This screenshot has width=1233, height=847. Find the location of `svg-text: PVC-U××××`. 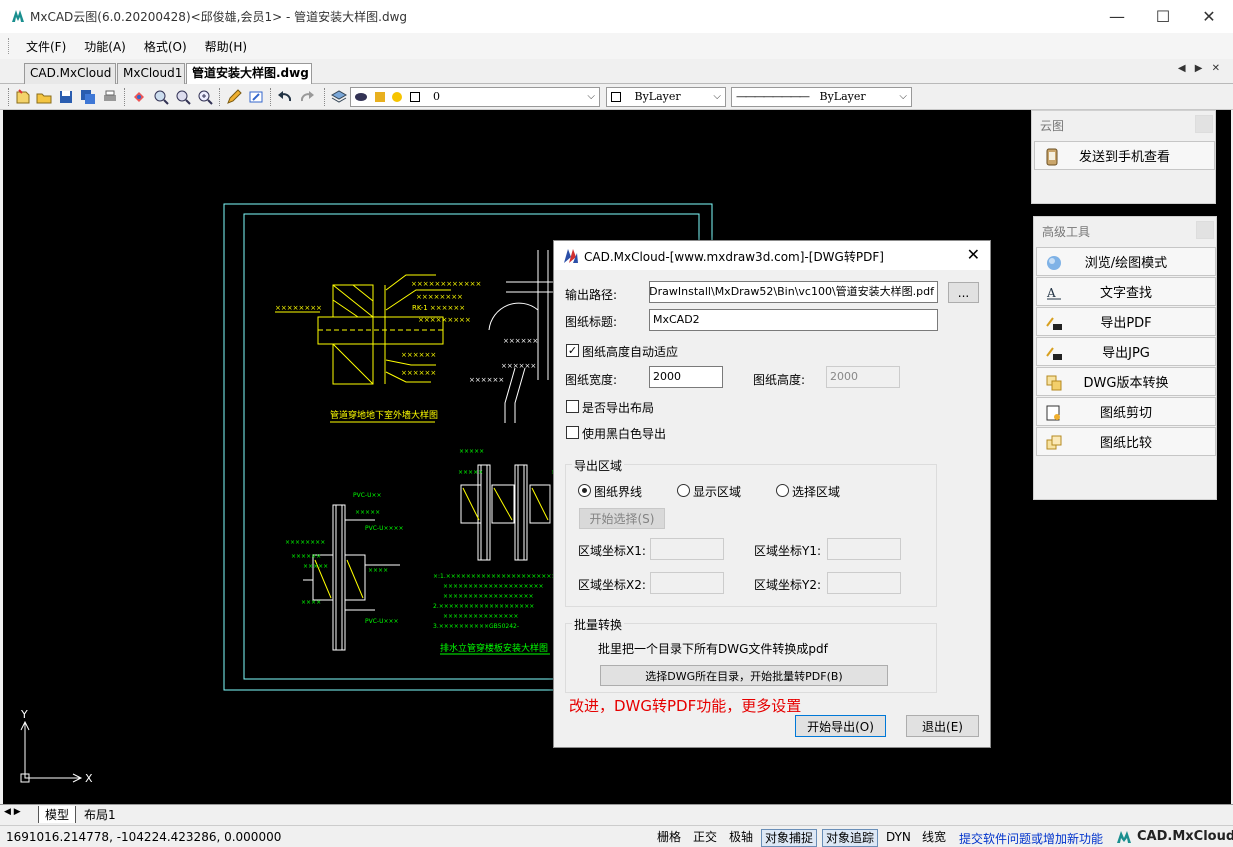

svg-text: PVC-U×××× is located at coordinates (384, 528).